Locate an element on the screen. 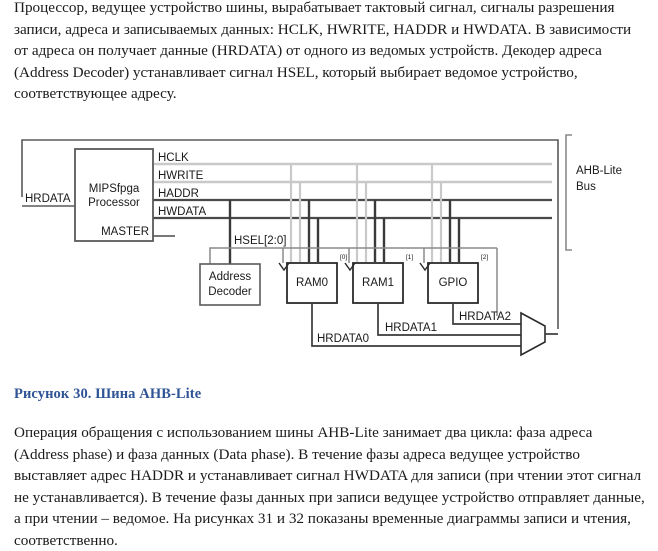 The height and width of the screenshot is (551, 658). slave-index-ram0: [0] is located at coordinates (343, 257).